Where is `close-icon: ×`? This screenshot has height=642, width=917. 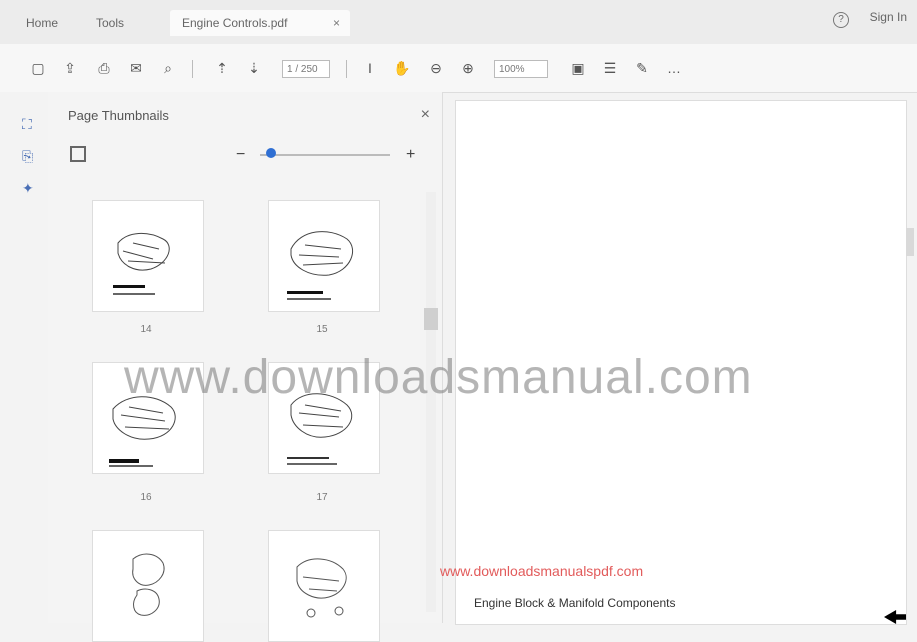
close-icon: × is located at coordinates (336, 23).